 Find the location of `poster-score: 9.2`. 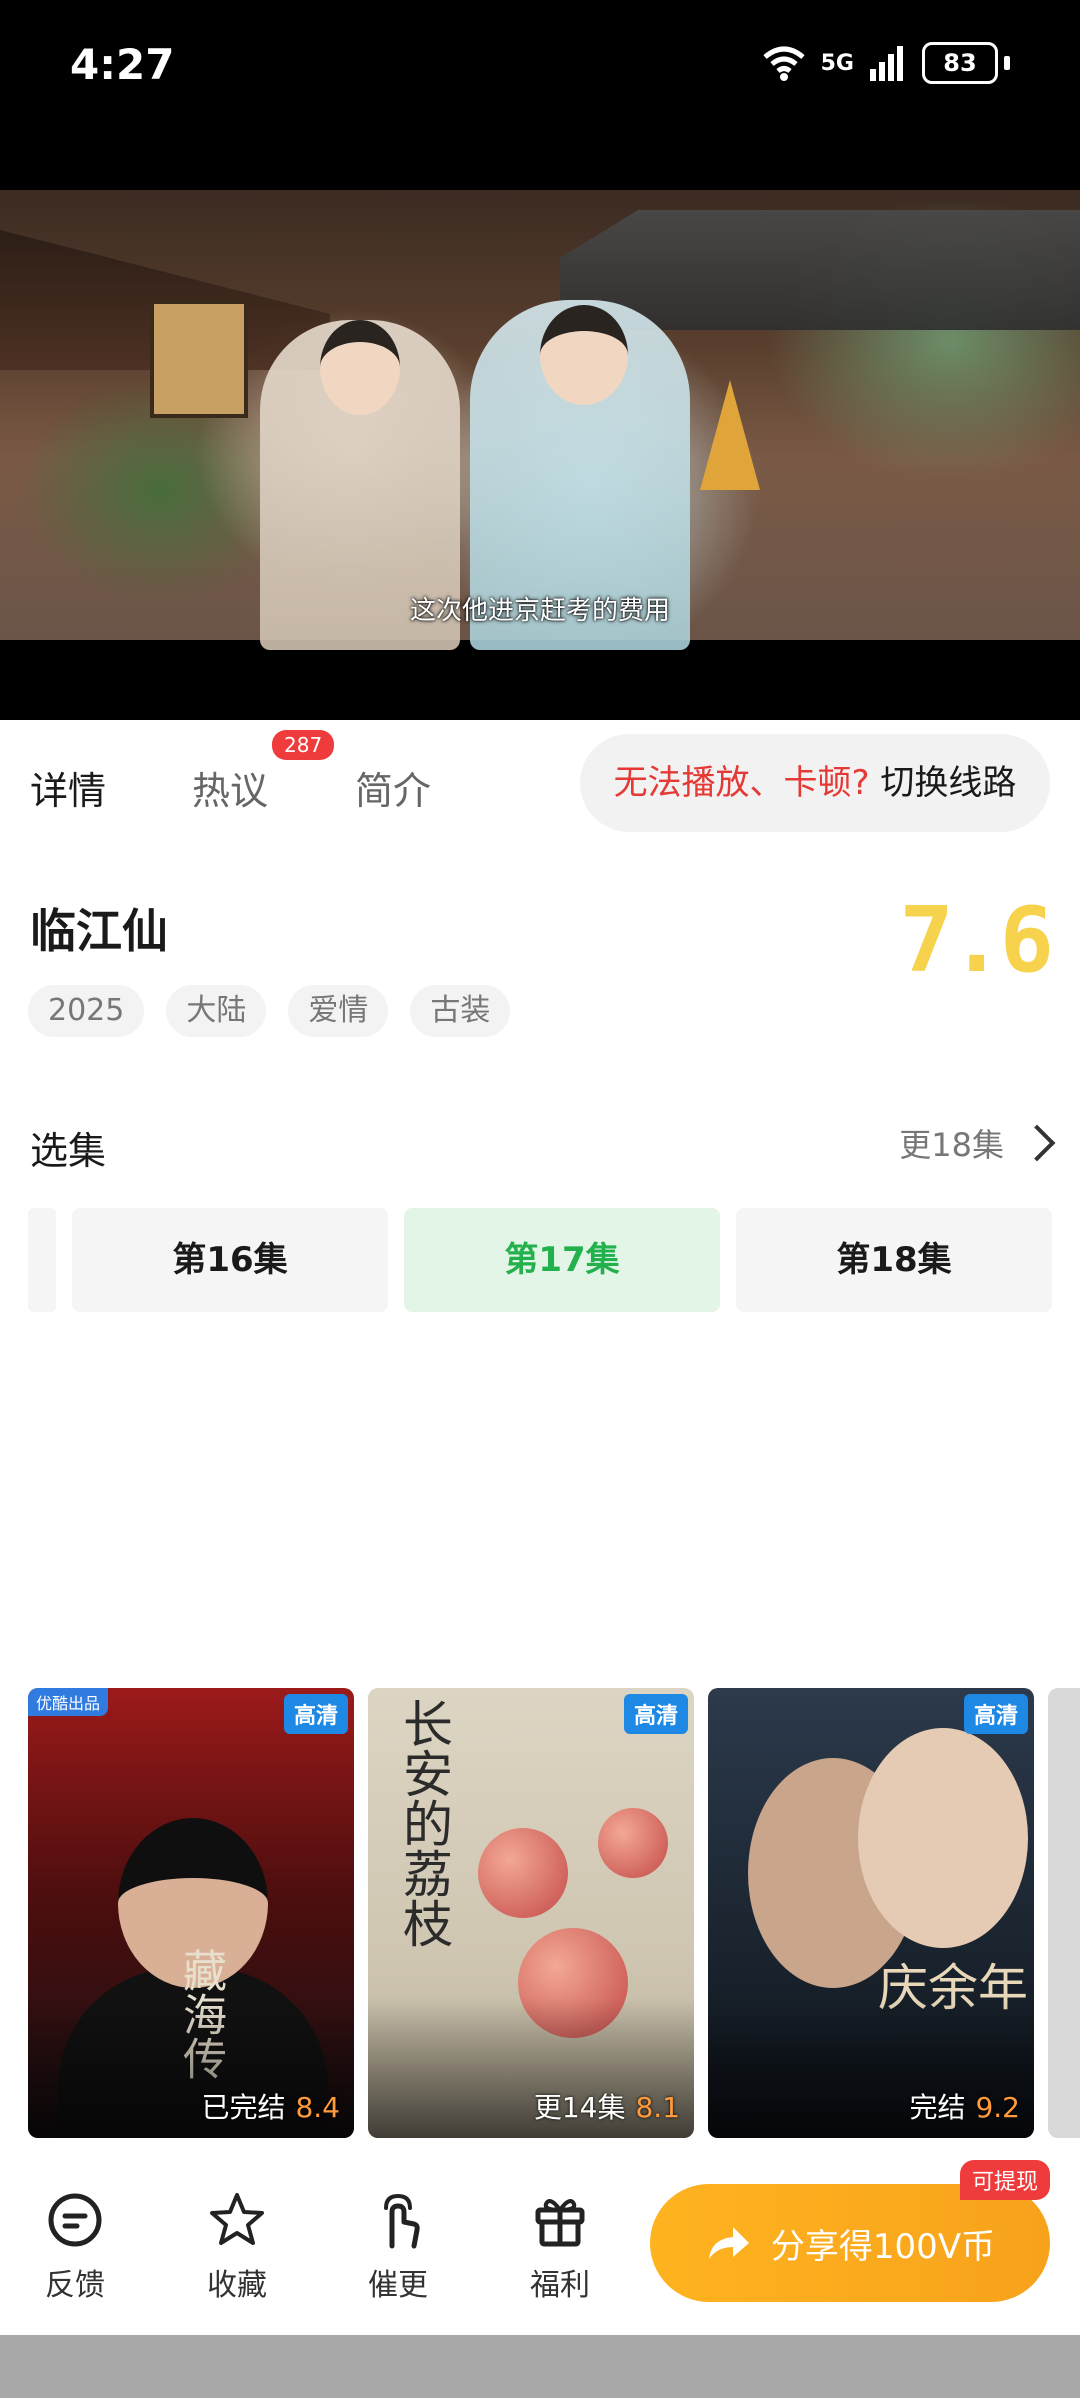

poster-score: 9.2 is located at coordinates (997, 2107).